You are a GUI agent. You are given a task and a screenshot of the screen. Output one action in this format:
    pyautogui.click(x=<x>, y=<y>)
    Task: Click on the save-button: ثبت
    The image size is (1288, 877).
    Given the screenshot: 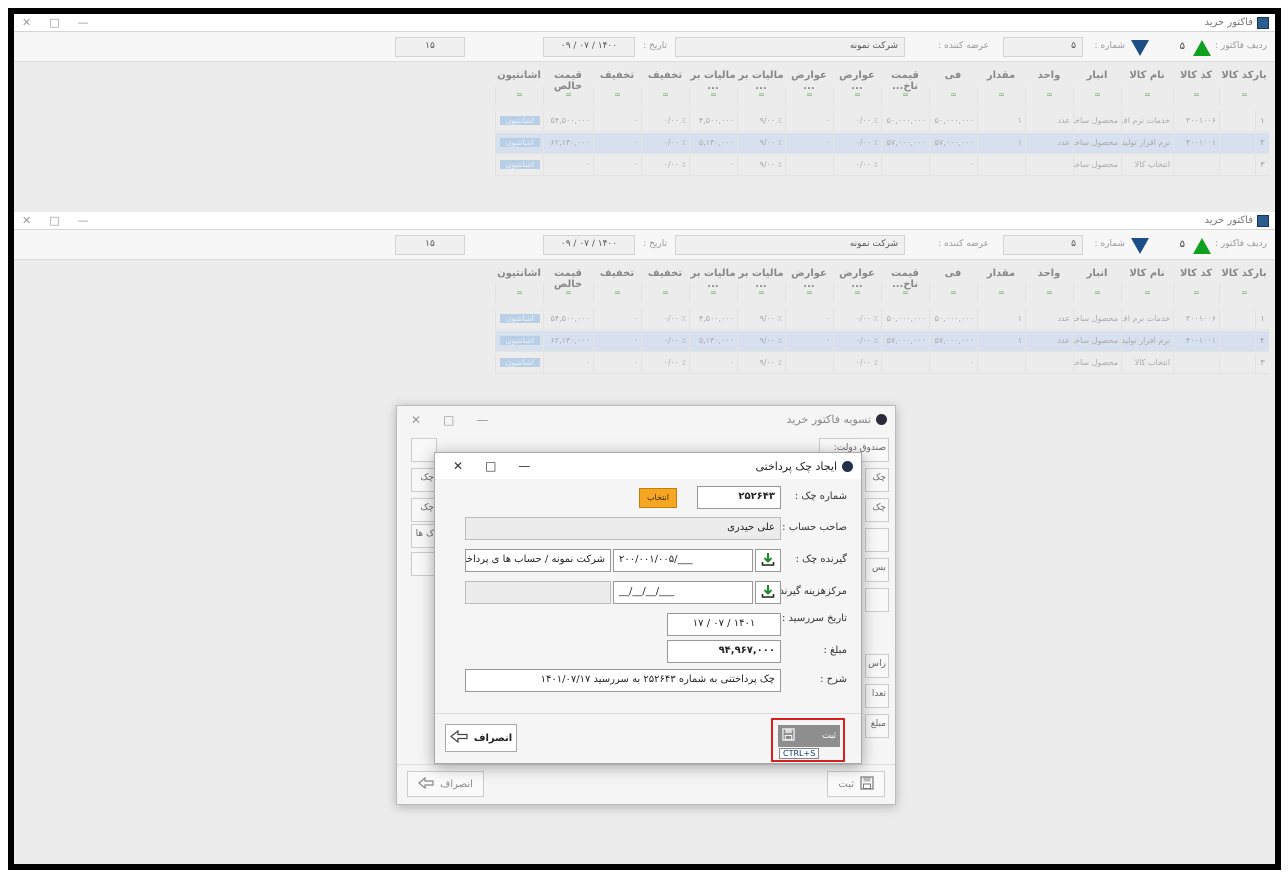 What is the action you would take?
    pyautogui.click(x=809, y=736)
    